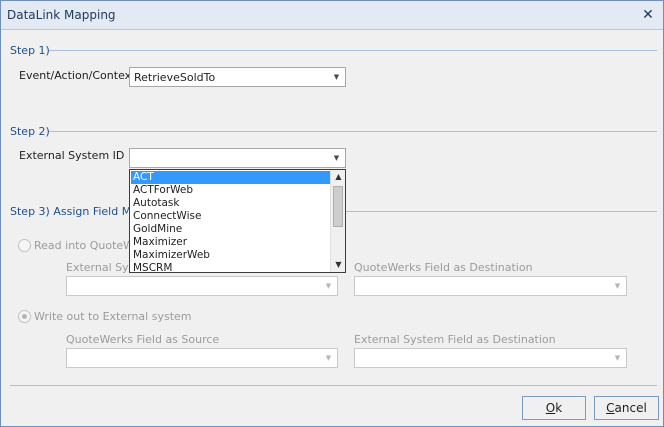  I want to click on ok-button: Ok, so click(554, 408).